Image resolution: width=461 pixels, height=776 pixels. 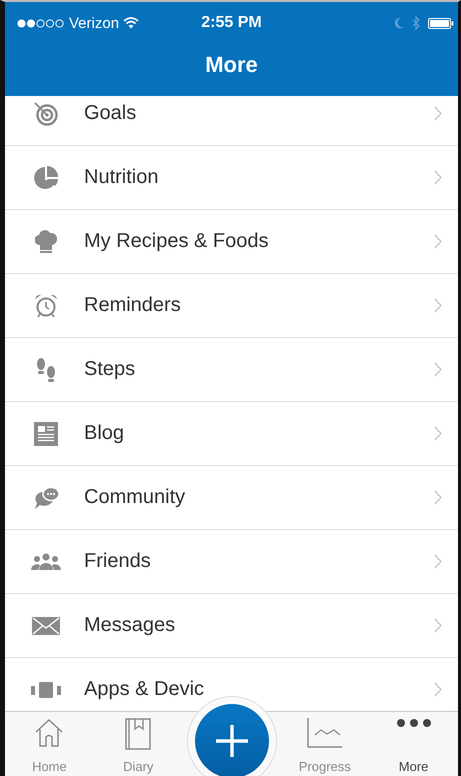 What do you see at coordinates (231, 178) in the screenshot?
I see `menu-item: Nutrition` at bounding box center [231, 178].